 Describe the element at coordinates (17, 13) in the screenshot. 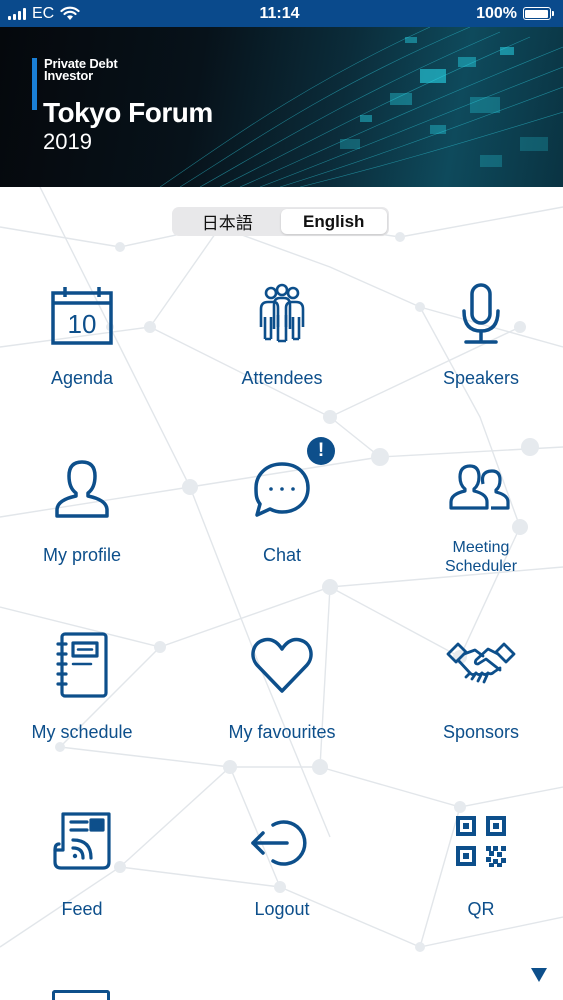

I see `signal-icon` at that location.